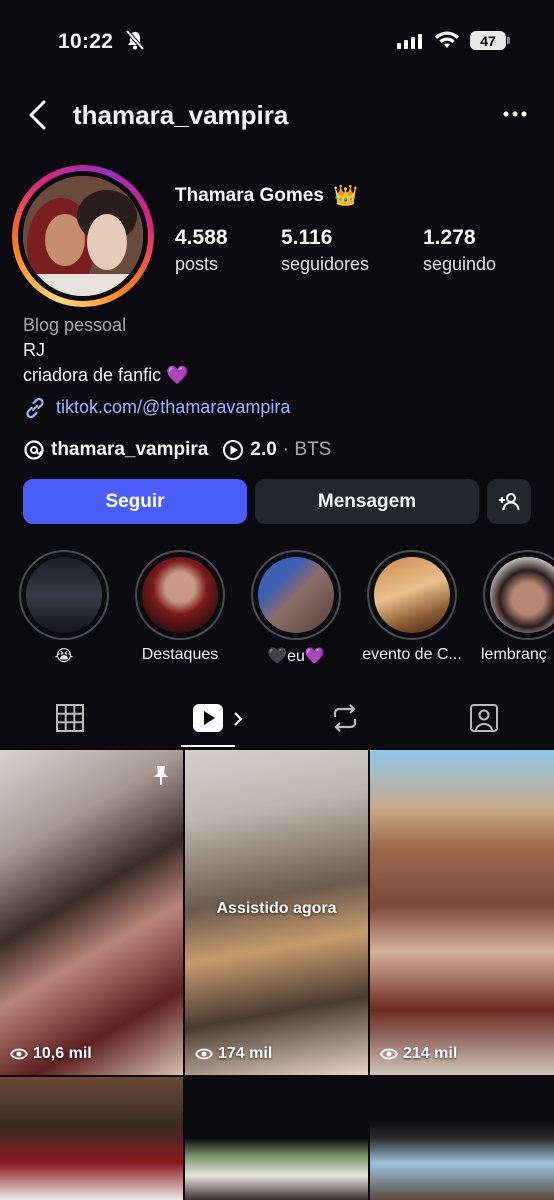 This screenshot has width=554, height=1200. What do you see at coordinates (367, 501) in the screenshot?
I see `message-button: Mensagem` at bounding box center [367, 501].